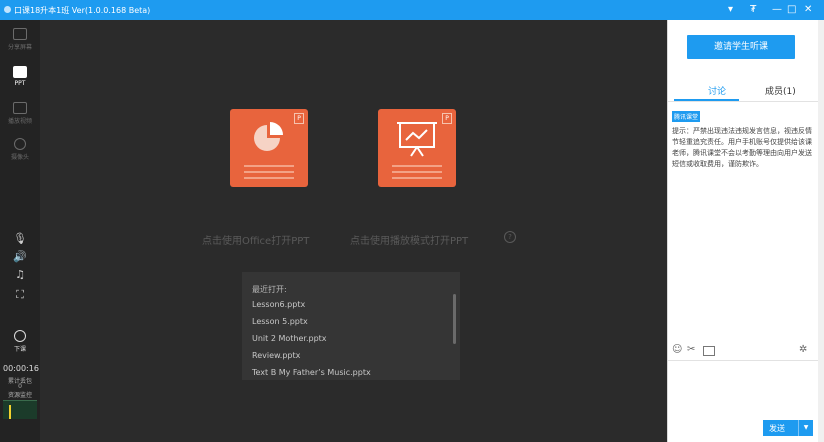  What do you see at coordinates (730, 10) in the screenshot?
I see `dropdown-icon: ▾` at bounding box center [730, 10].